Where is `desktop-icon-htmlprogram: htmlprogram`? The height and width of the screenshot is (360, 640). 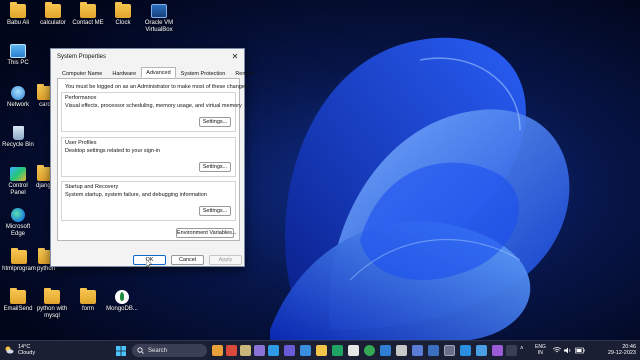
desktop-icon-htmlprogram: htmlprogram is located at coordinates (19, 260).